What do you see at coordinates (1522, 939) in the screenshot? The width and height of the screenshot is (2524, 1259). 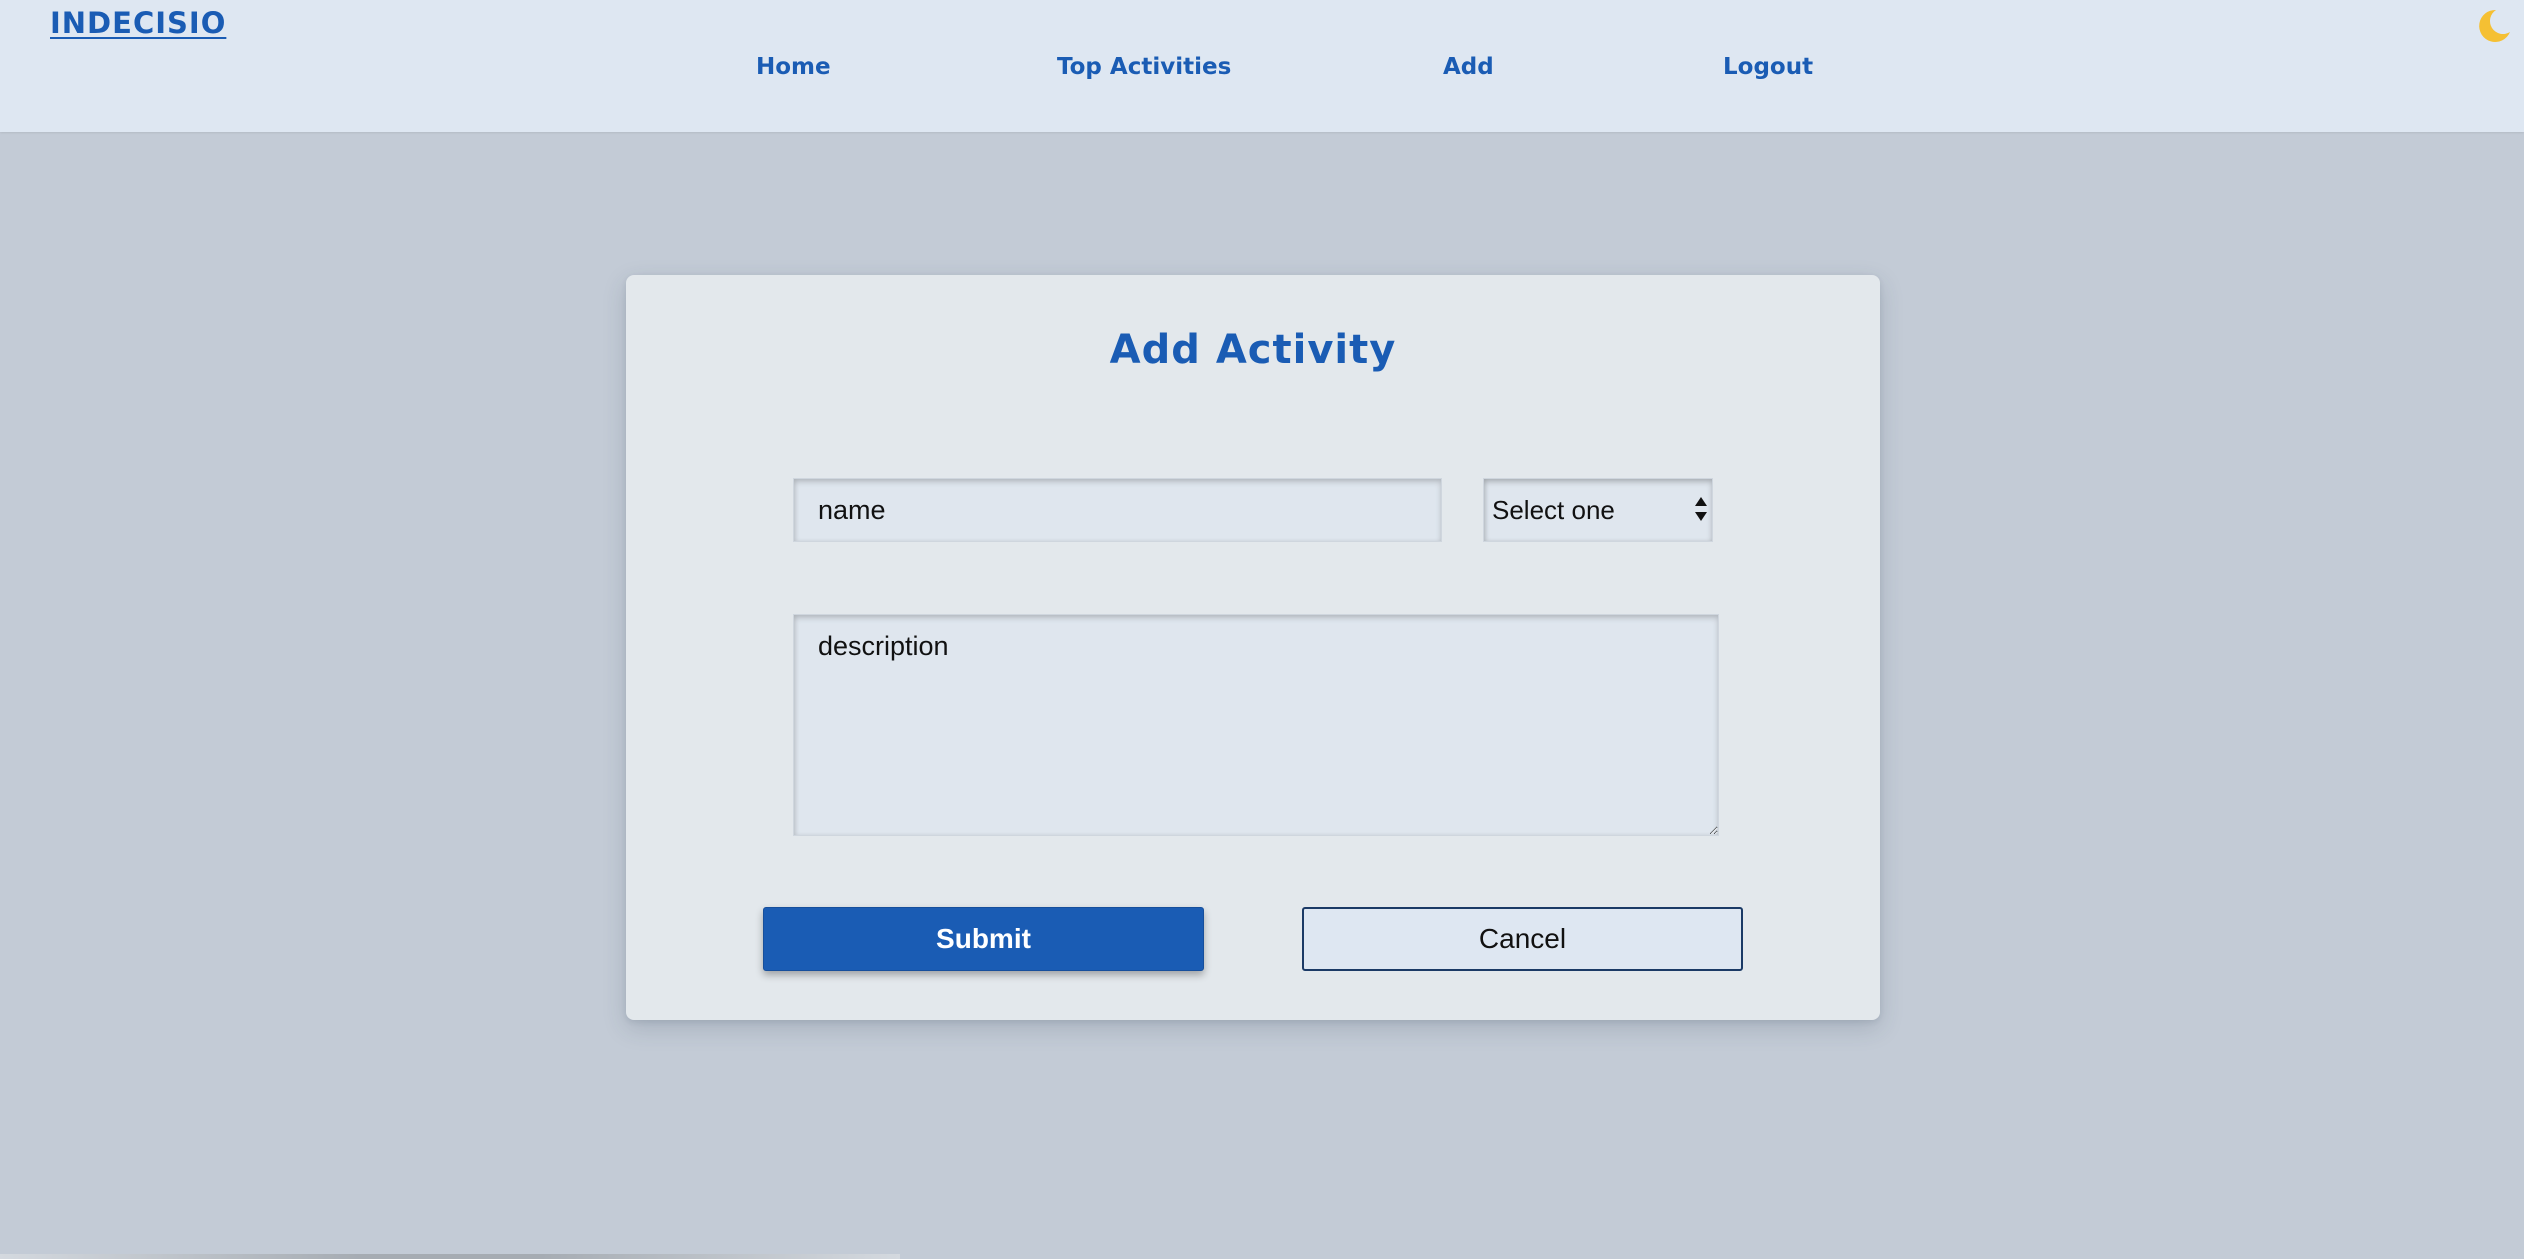 I see `cancel-button: Cancel` at bounding box center [1522, 939].